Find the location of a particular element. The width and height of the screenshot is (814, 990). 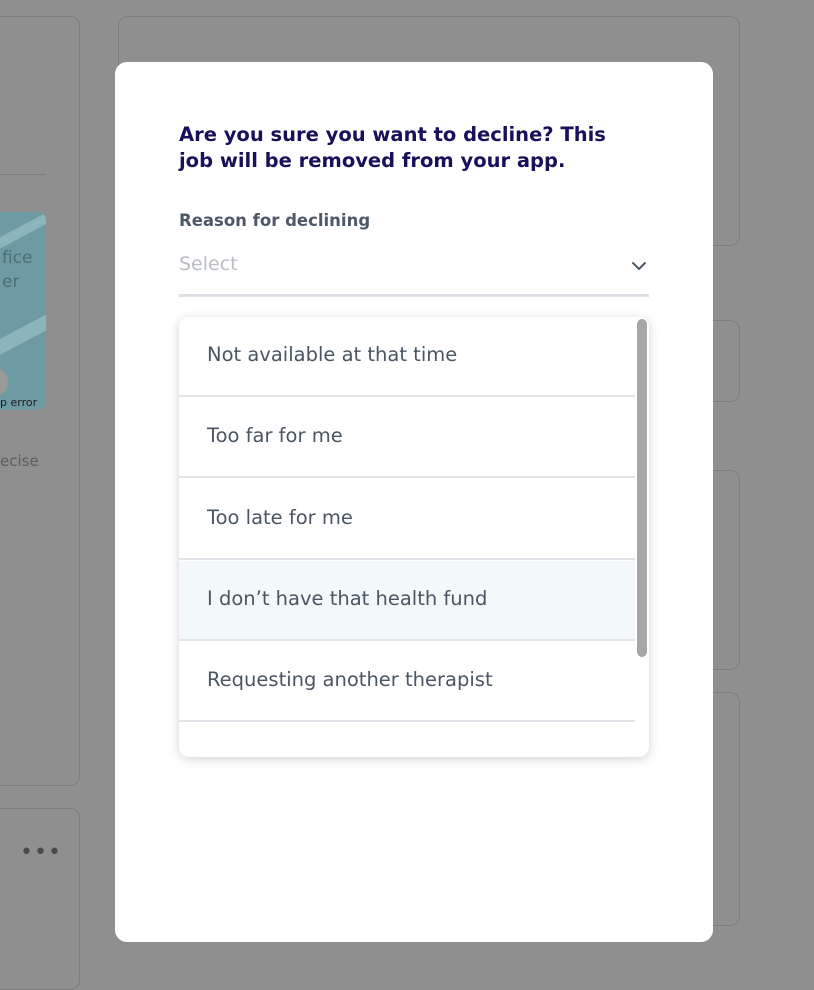

more-options-icon: ••• is located at coordinates (41, 852).